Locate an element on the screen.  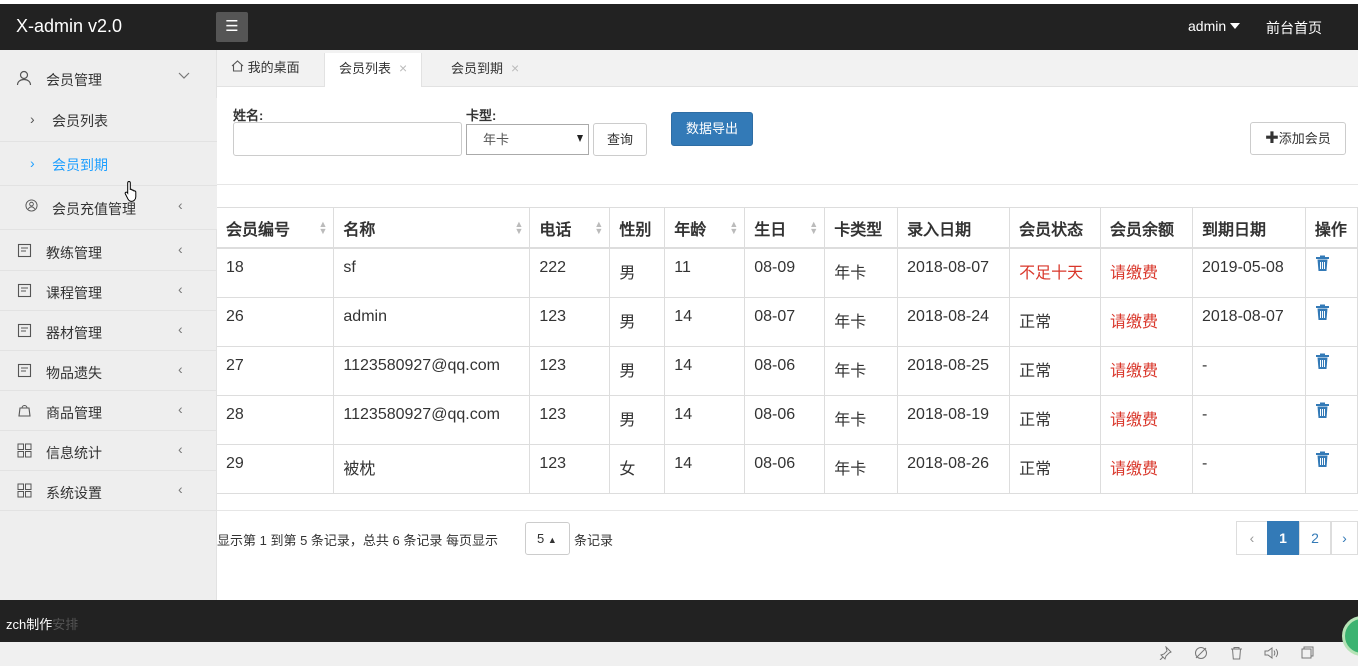
column-header-card-type: 卡类型 is located at coordinates (861, 228).